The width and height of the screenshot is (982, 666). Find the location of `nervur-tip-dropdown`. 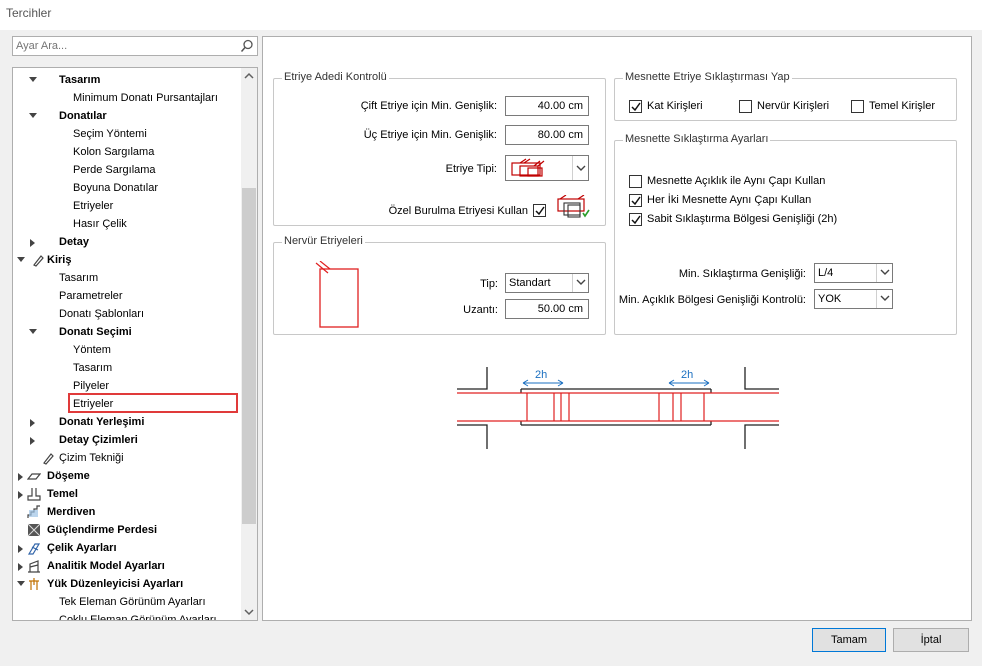

nervur-tip-dropdown is located at coordinates (580, 283).